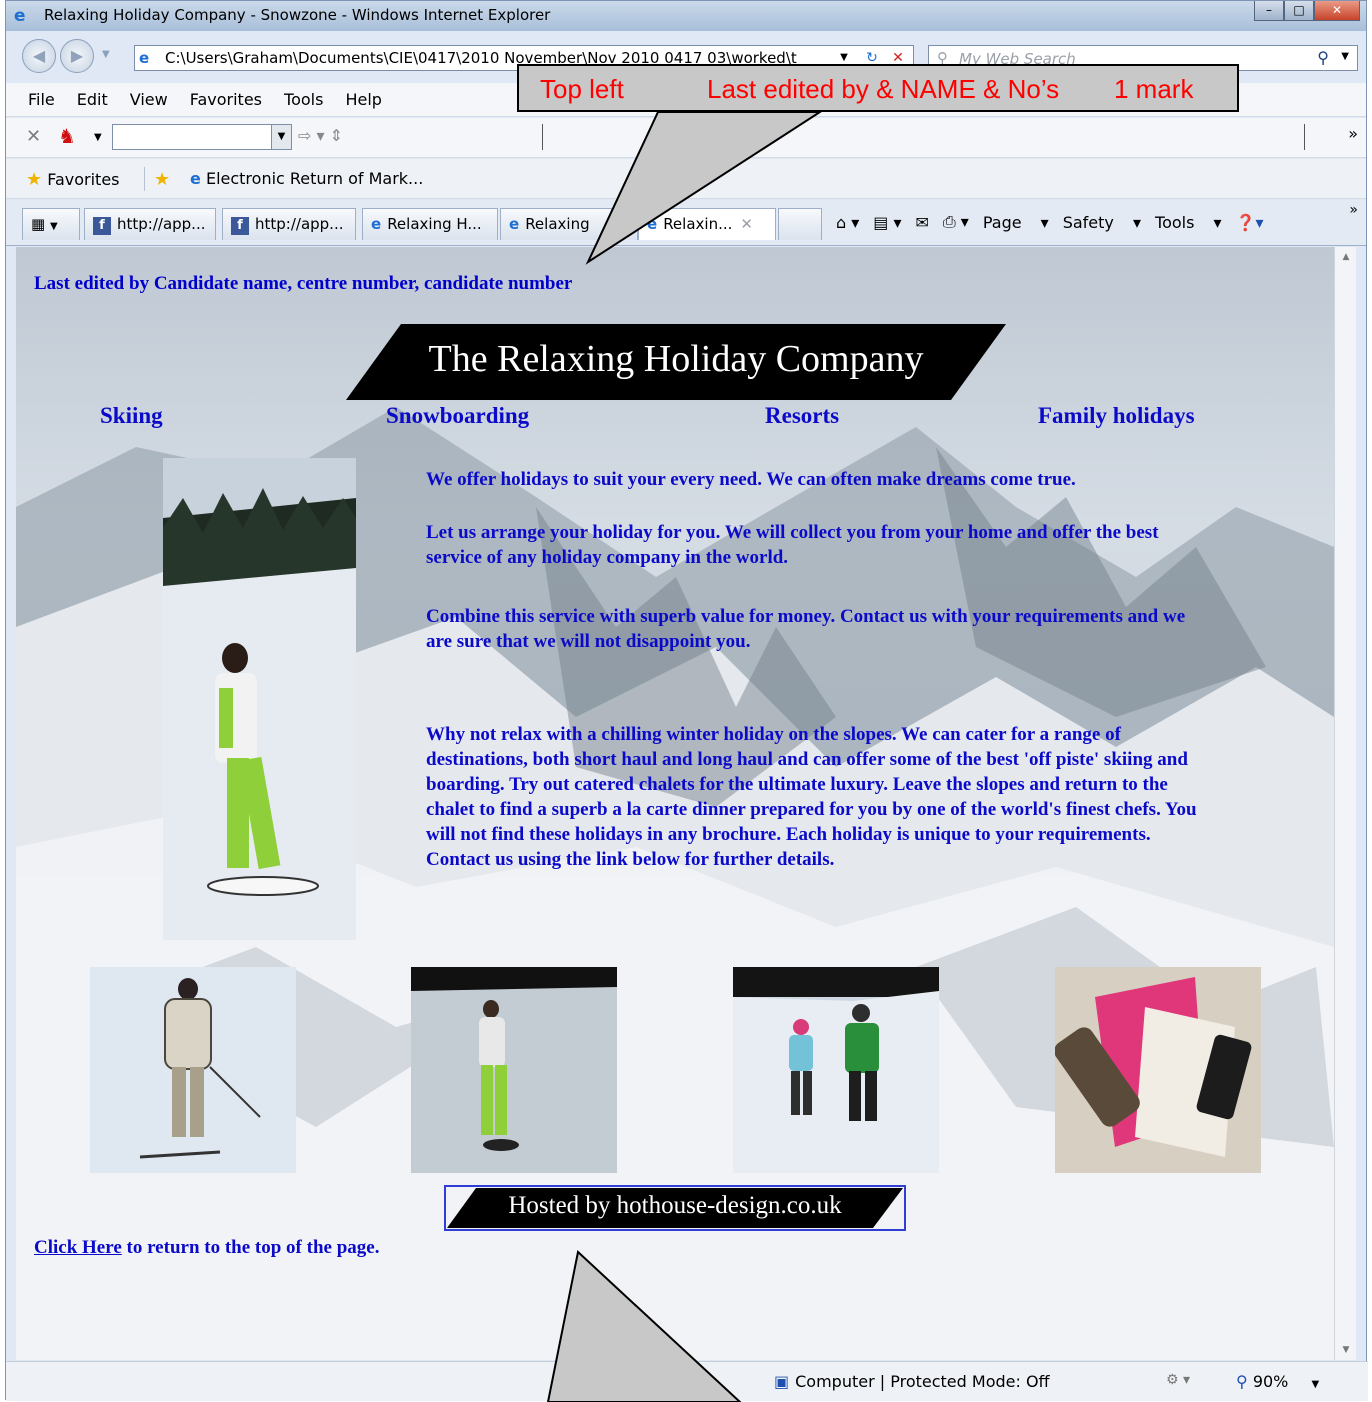  I want to click on search-dropdown-icon: ▼, so click(1345, 56).